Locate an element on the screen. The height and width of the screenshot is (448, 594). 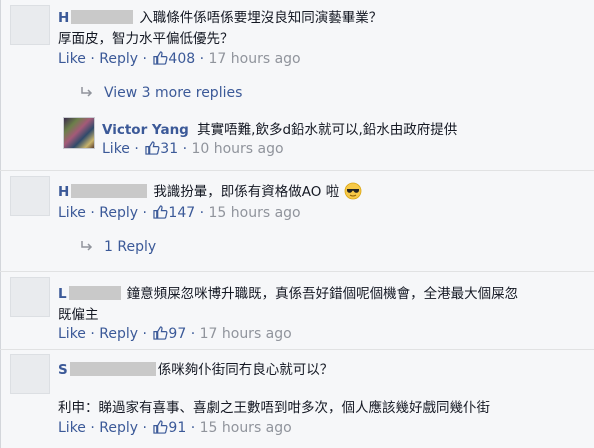
comment-4-actions: Like · Reply · 91 · 15 hours ago is located at coordinates (175, 428).